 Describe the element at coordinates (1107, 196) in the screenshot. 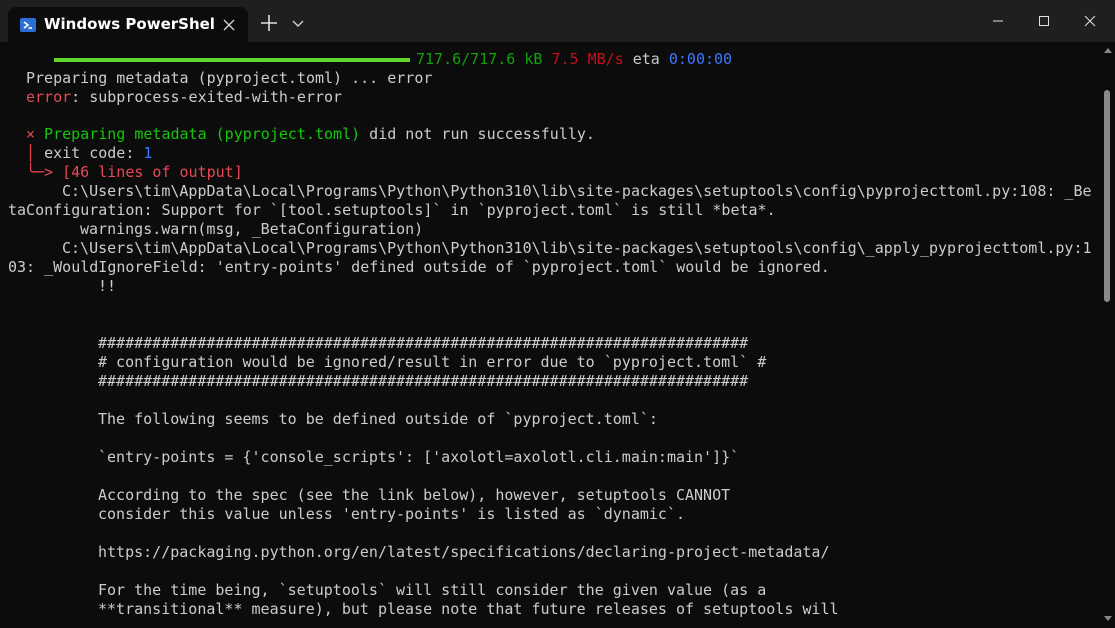

I see `scroll-thumb` at that location.